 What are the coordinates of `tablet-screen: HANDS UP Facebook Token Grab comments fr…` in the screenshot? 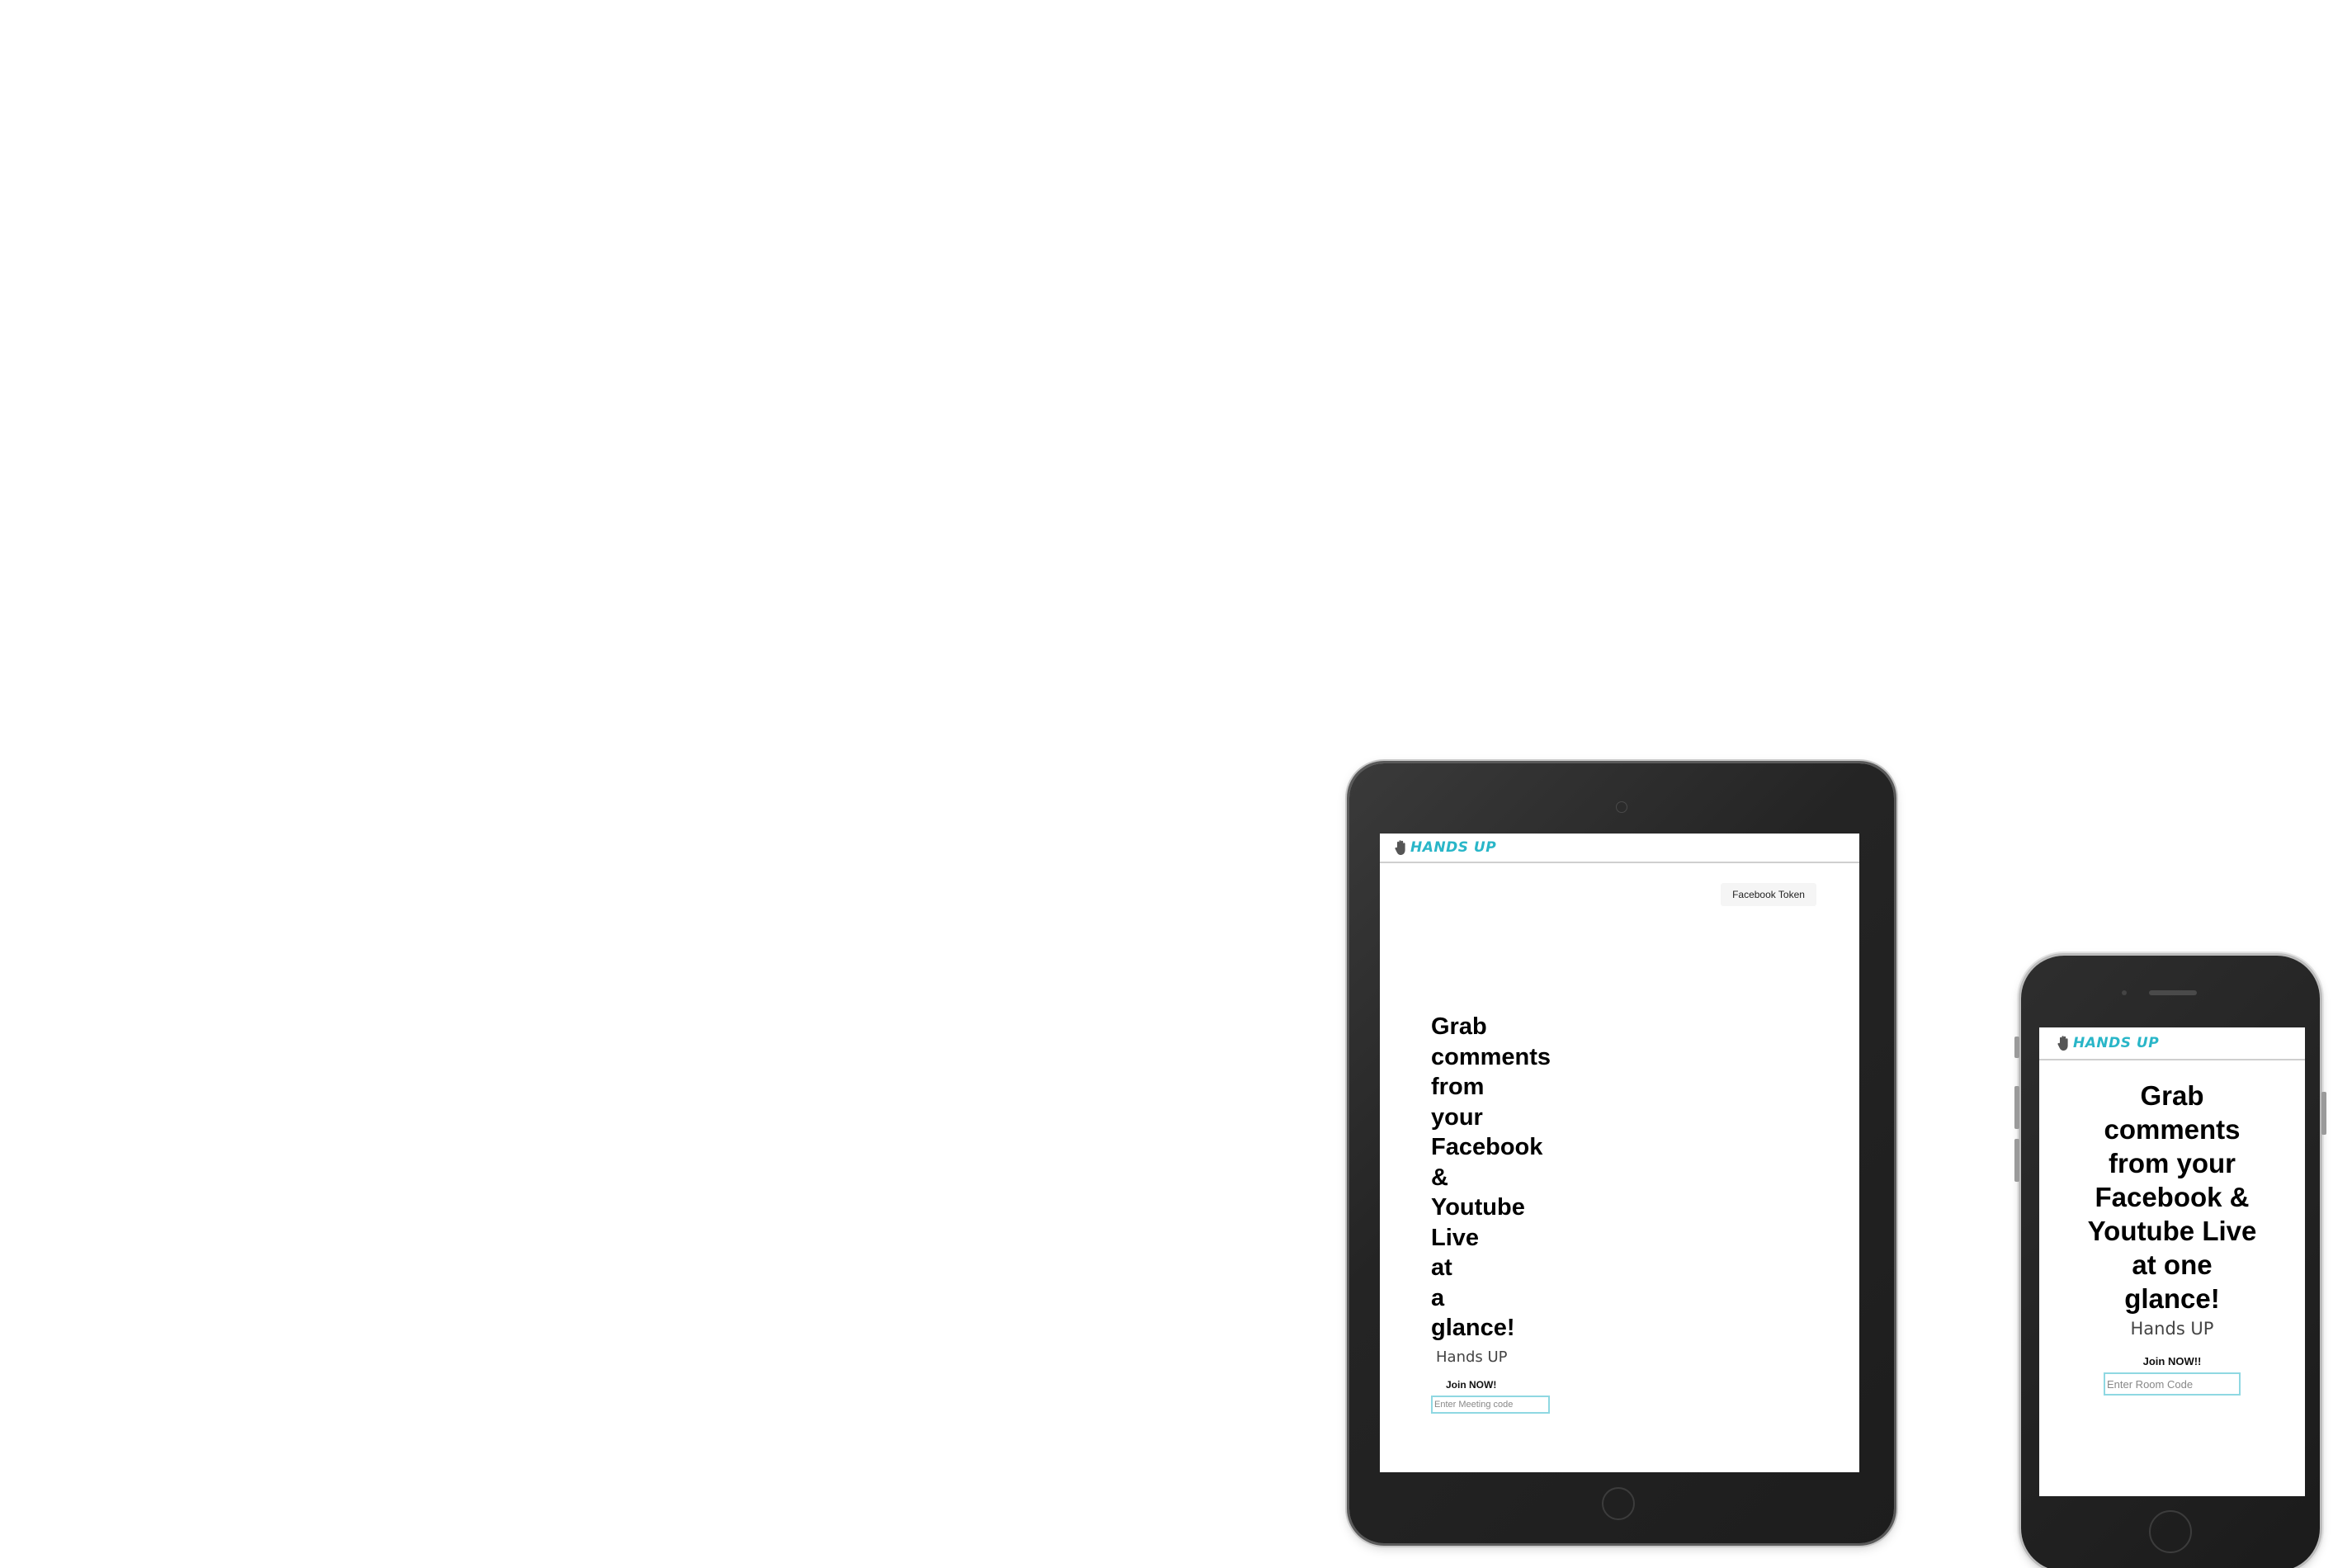 It's located at (1619, 1153).